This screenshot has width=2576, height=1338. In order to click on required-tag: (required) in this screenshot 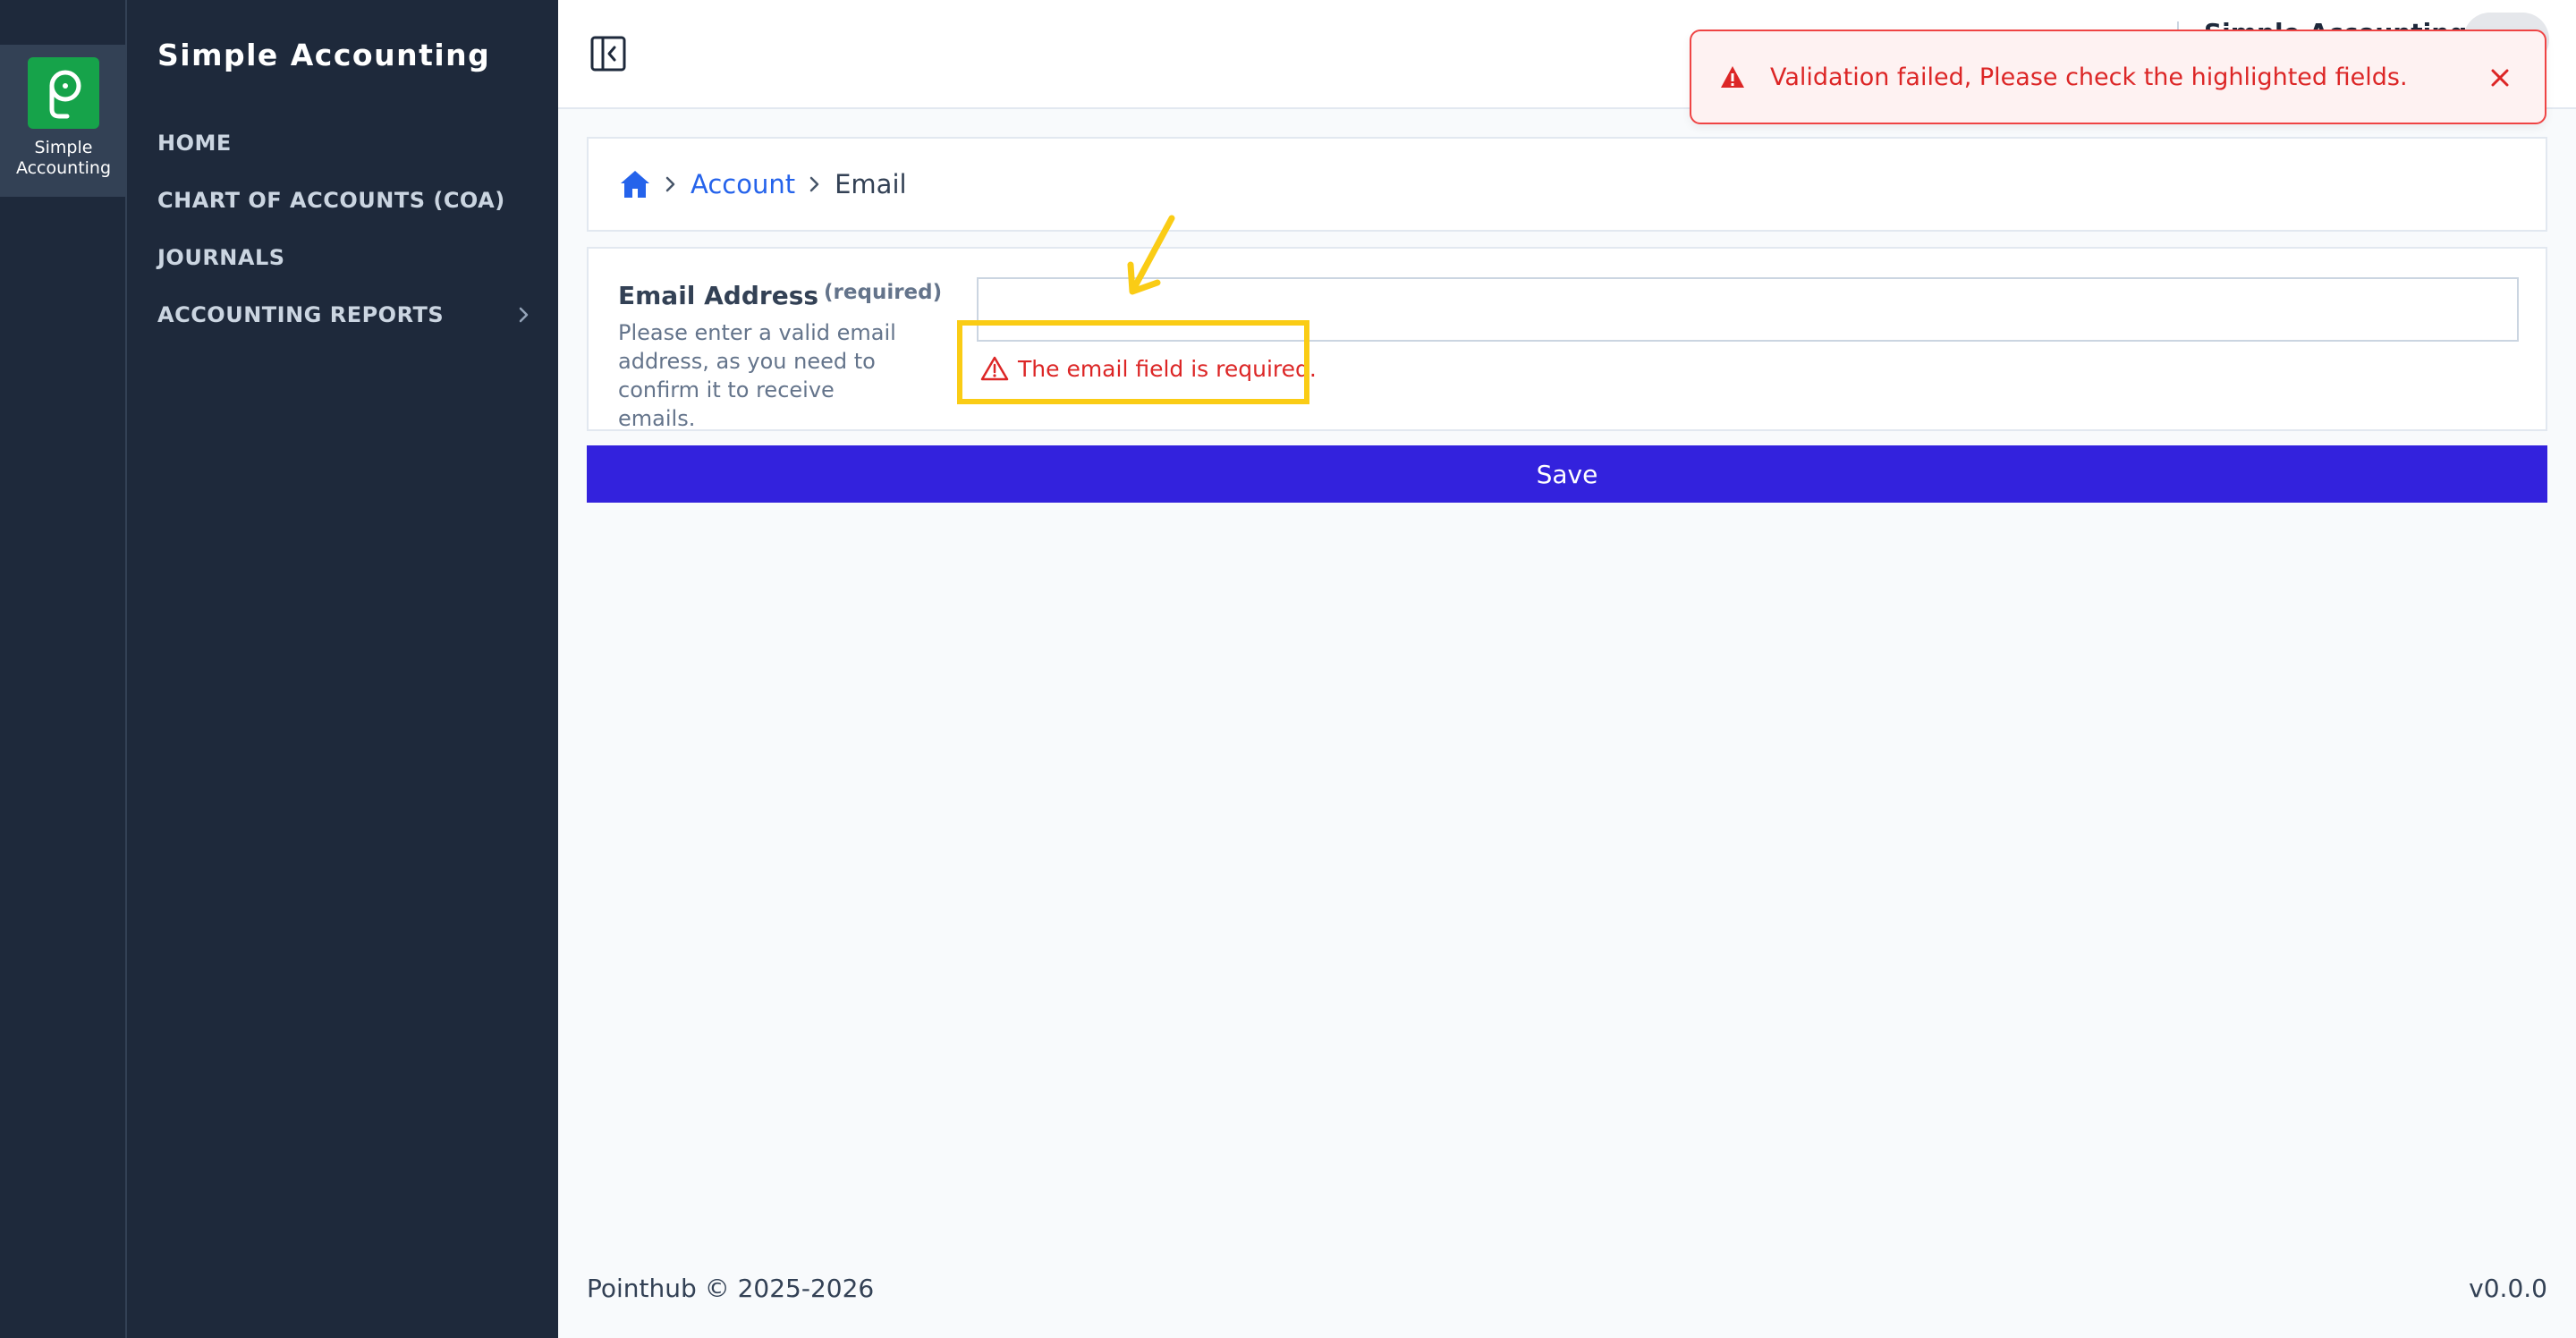, I will do `click(883, 292)`.